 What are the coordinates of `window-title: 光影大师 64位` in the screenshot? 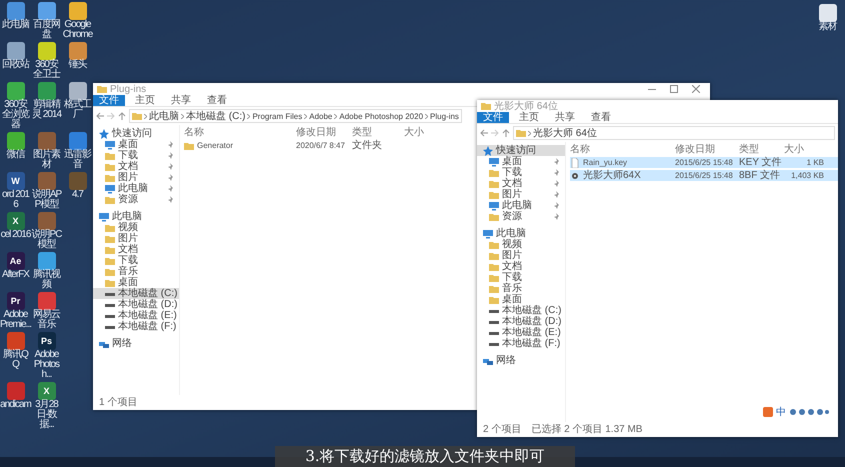 It's located at (526, 106).